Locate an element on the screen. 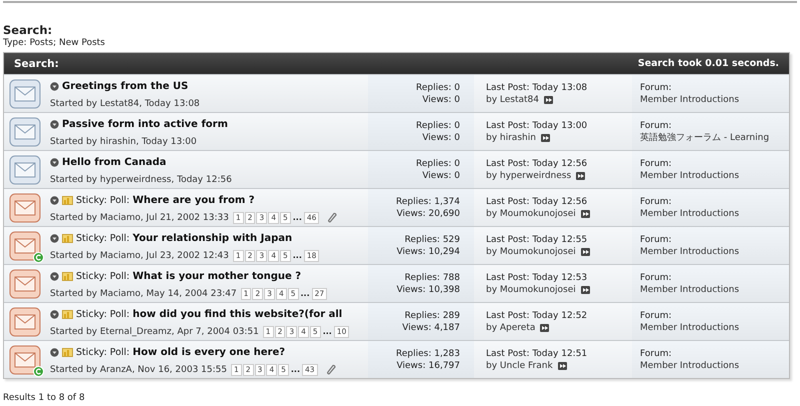  last-poster-link: by Apereta is located at coordinates (511, 328).